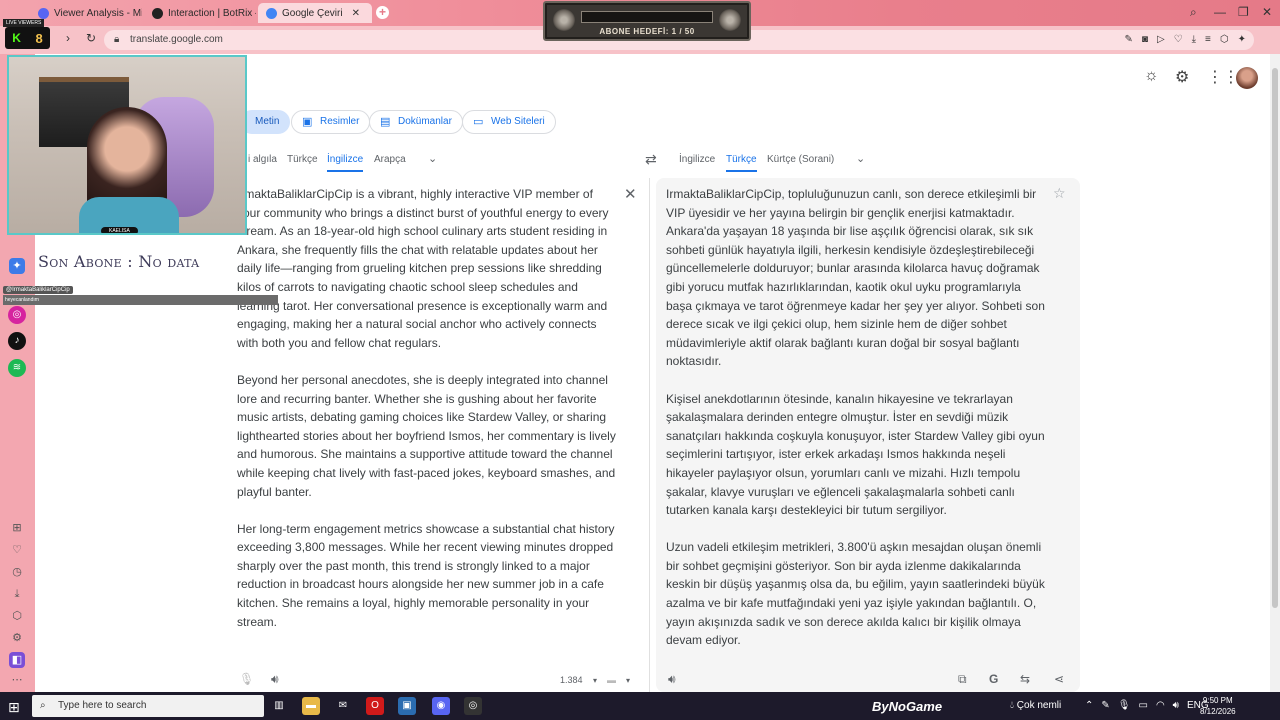  What do you see at coordinates (1025, 679) in the screenshot?
I see `rate-translation-icon: ⇆` at bounding box center [1025, 679].